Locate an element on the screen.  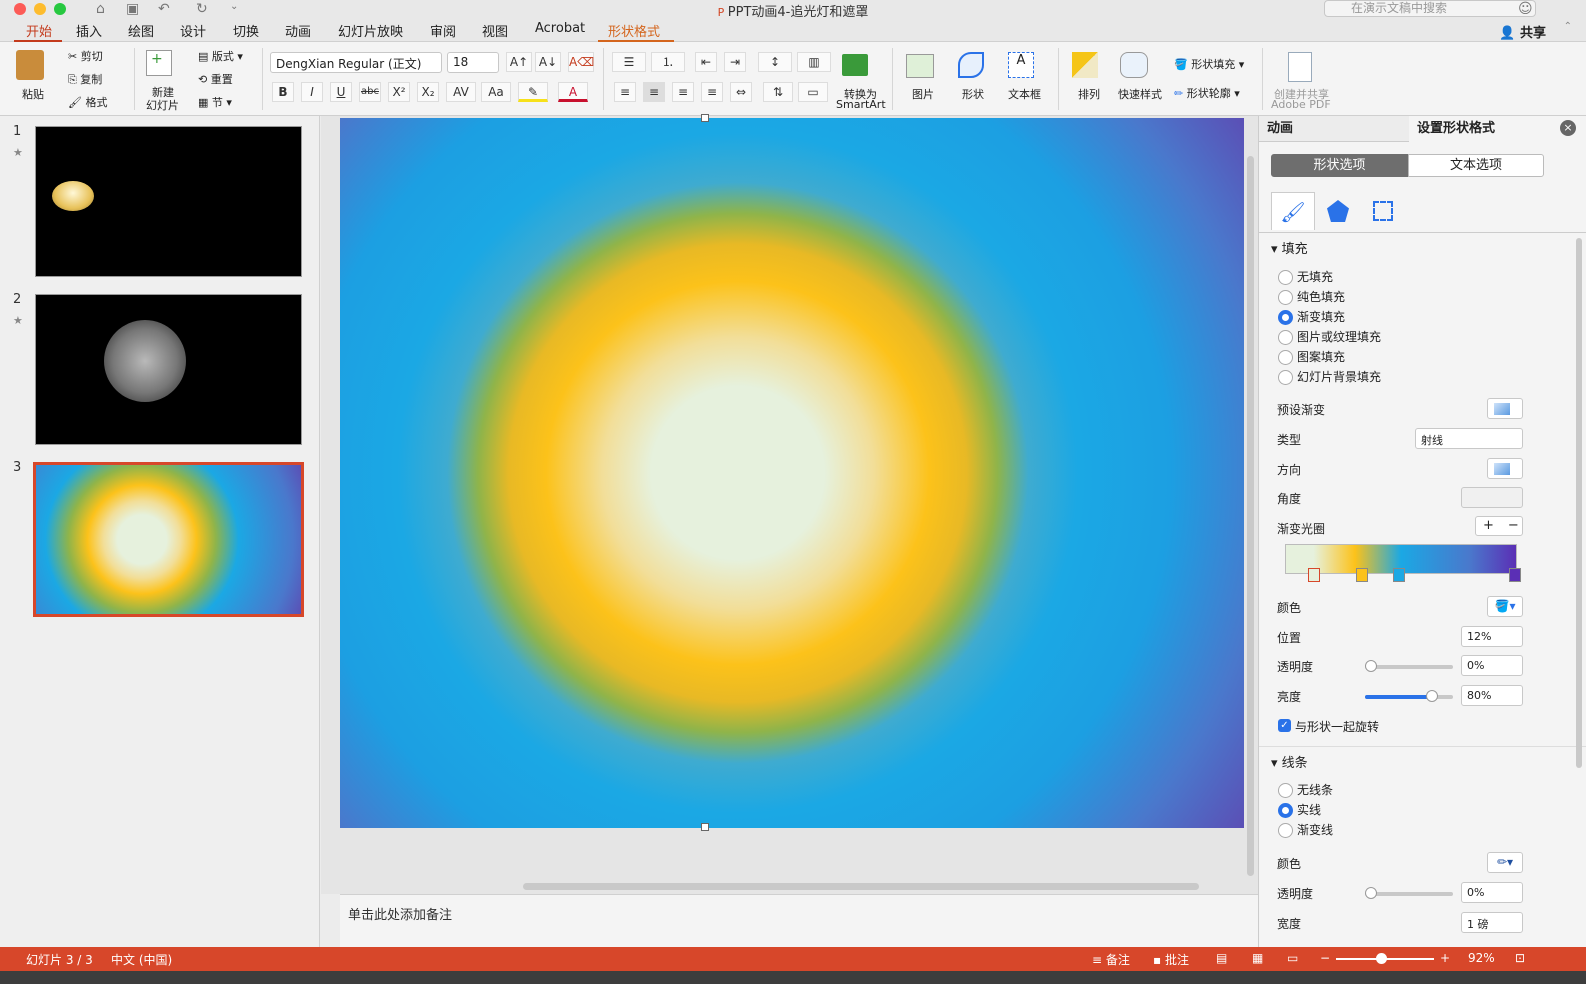
resize-handle-top is located at coordinates (705, 118).